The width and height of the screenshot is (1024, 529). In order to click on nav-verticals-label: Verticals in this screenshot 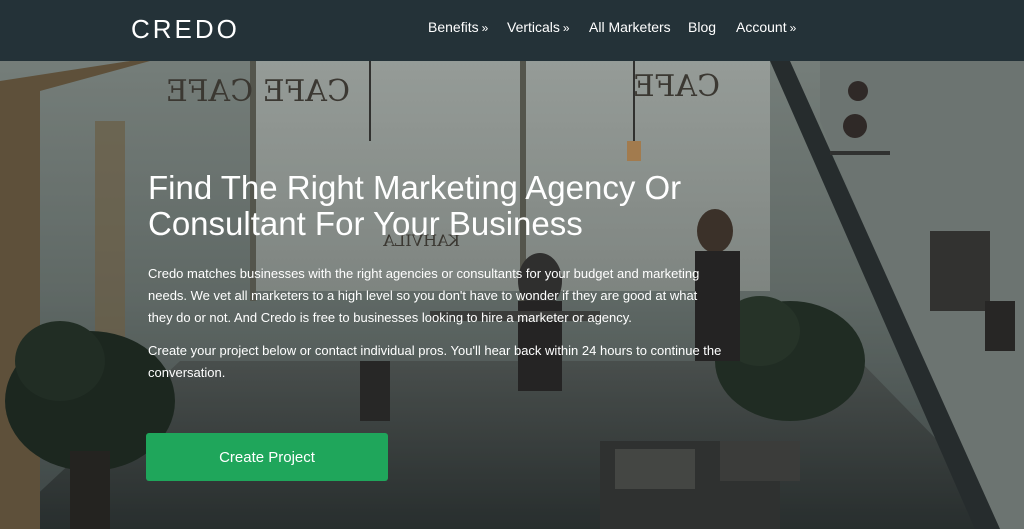, I will do `click(533, 27)`.